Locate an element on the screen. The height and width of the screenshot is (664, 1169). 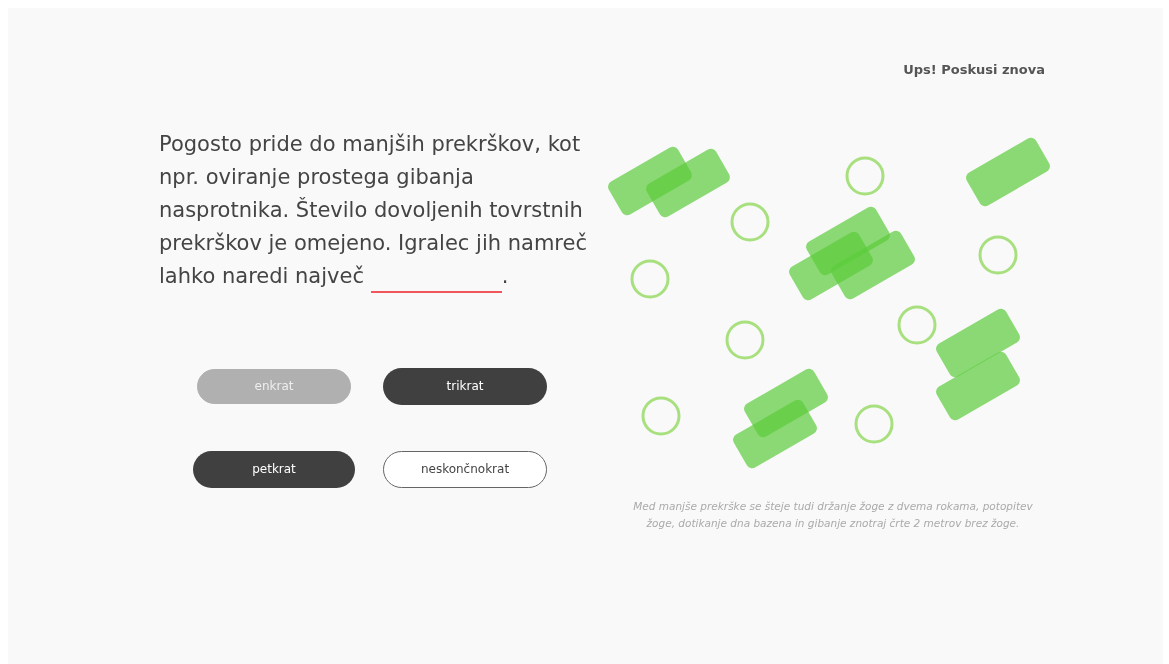
answer-button: petkrat is located at coordinates (274, 469).